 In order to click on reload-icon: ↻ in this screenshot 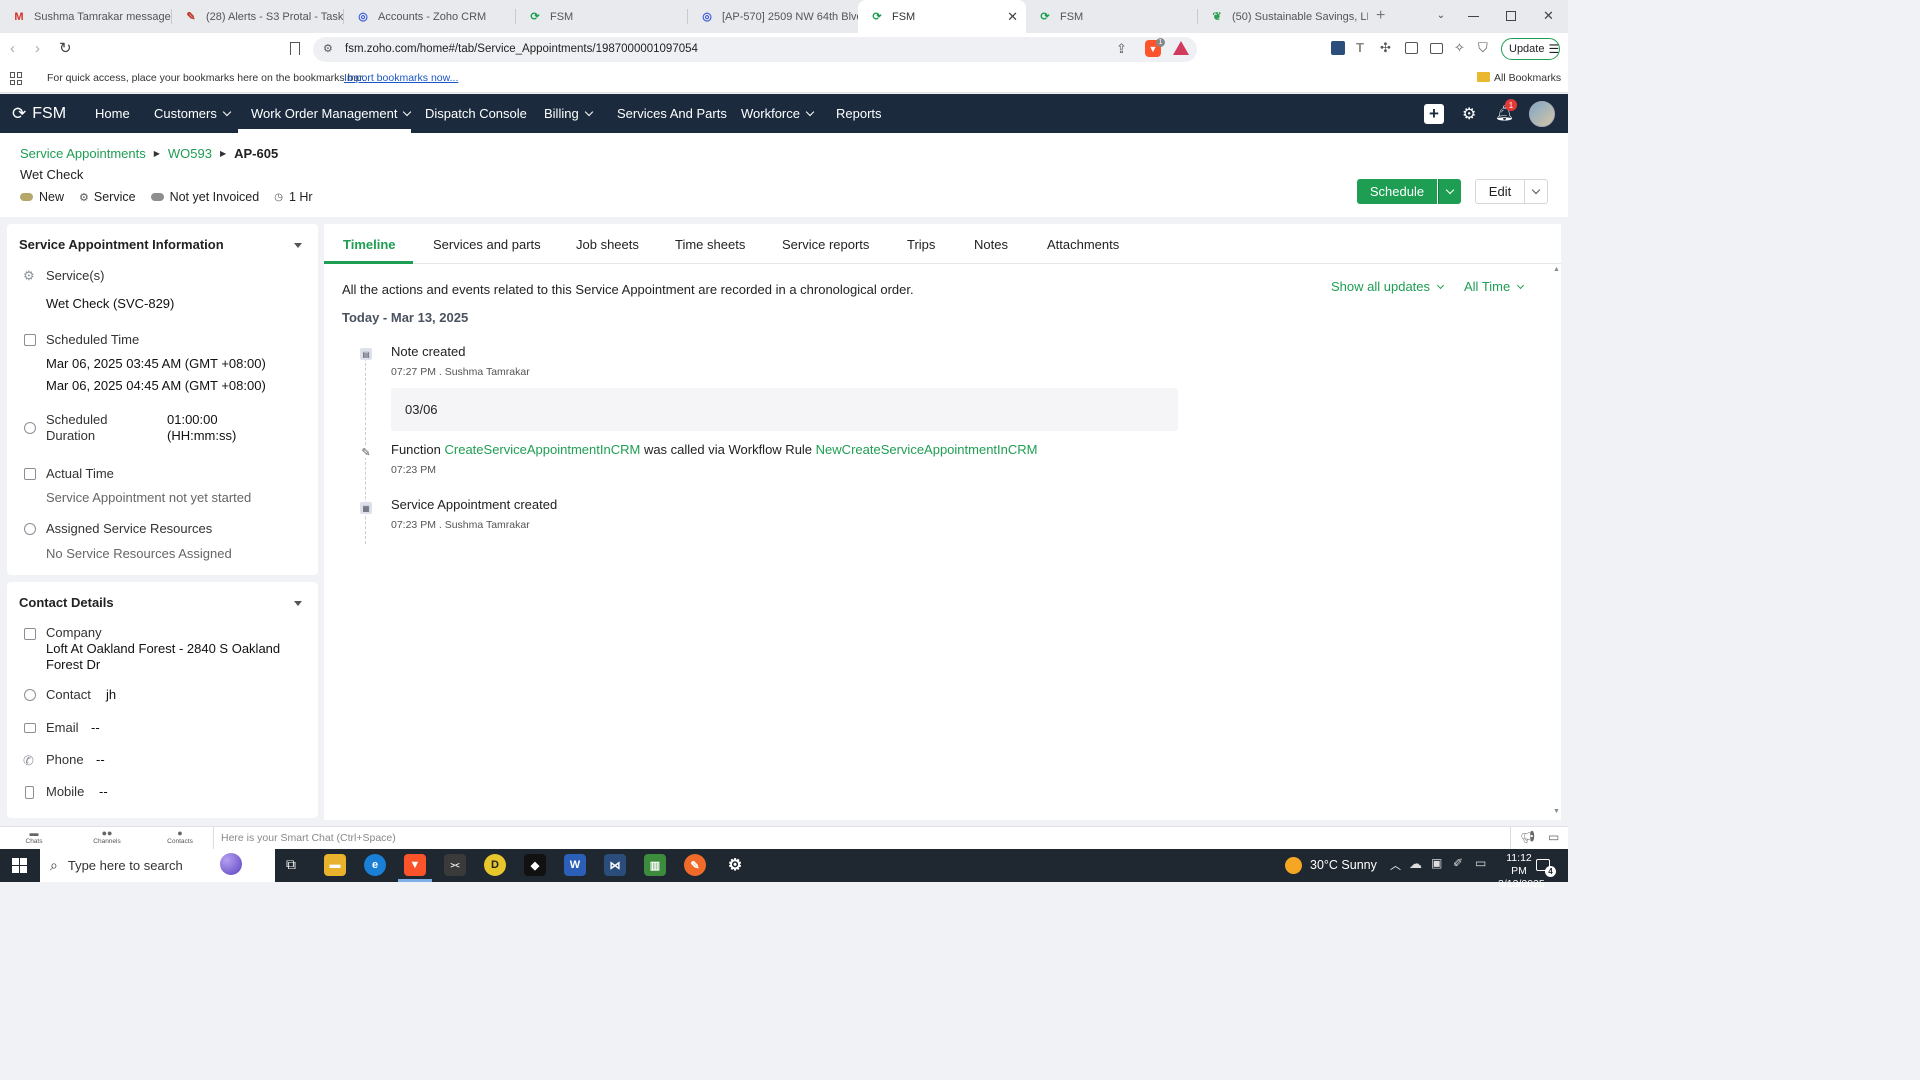, I will do `click(65, 48)`.